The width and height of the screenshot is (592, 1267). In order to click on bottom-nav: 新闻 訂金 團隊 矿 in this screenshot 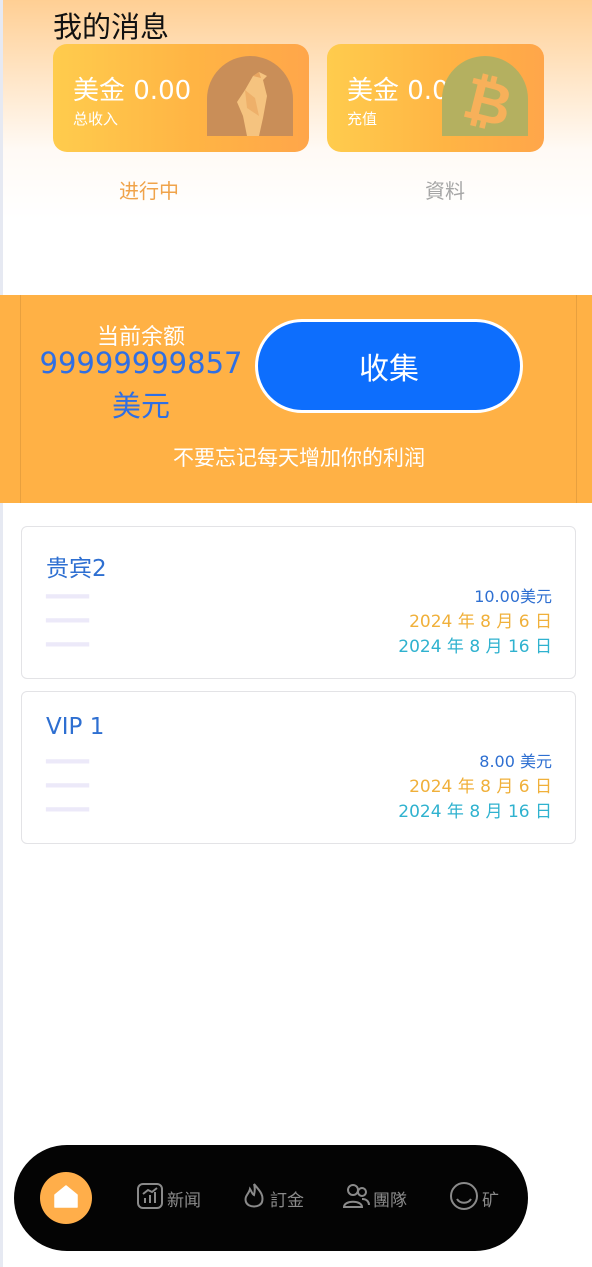, I will do `click(271, 1198)`.